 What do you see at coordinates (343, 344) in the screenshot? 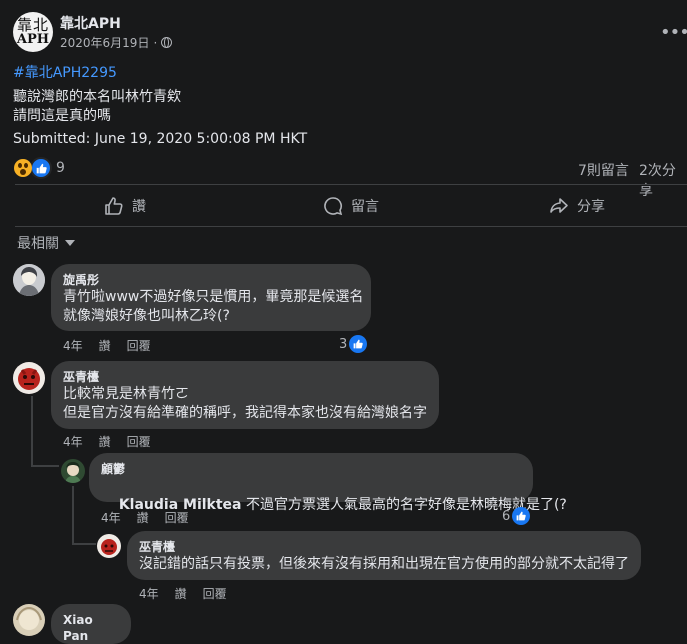
I see `like-count-text: 3` at bounding box center [343, 344].